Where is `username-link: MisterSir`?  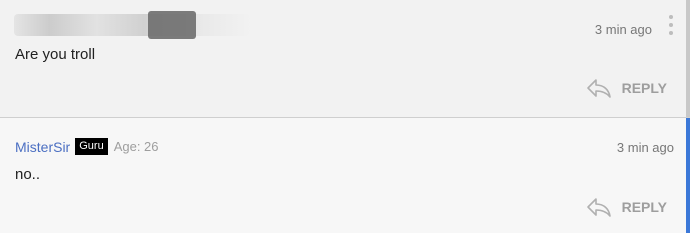
username-link: MisterSir is located at coordinates (42, 147).